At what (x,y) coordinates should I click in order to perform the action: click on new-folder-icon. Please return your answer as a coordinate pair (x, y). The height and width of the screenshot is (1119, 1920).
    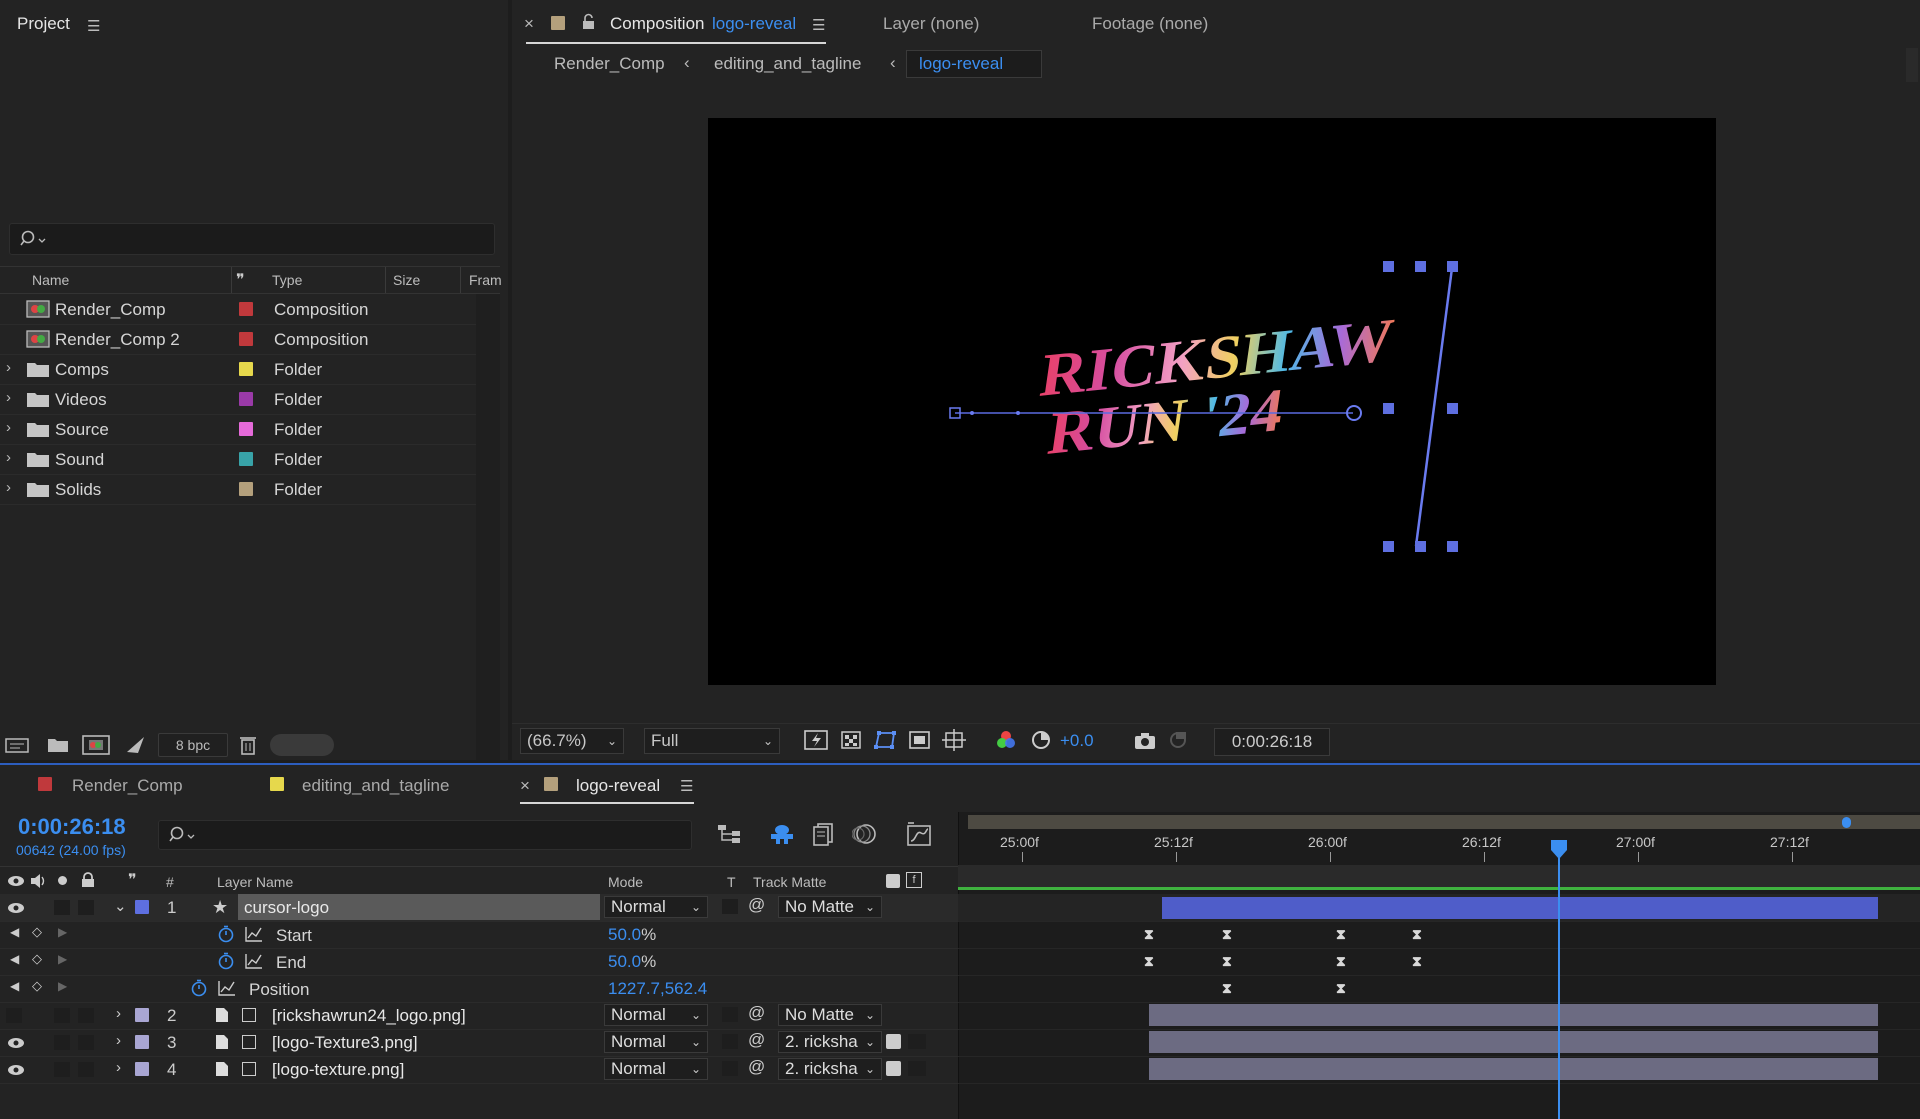
    Looking at the image, I should click on (58, 745).